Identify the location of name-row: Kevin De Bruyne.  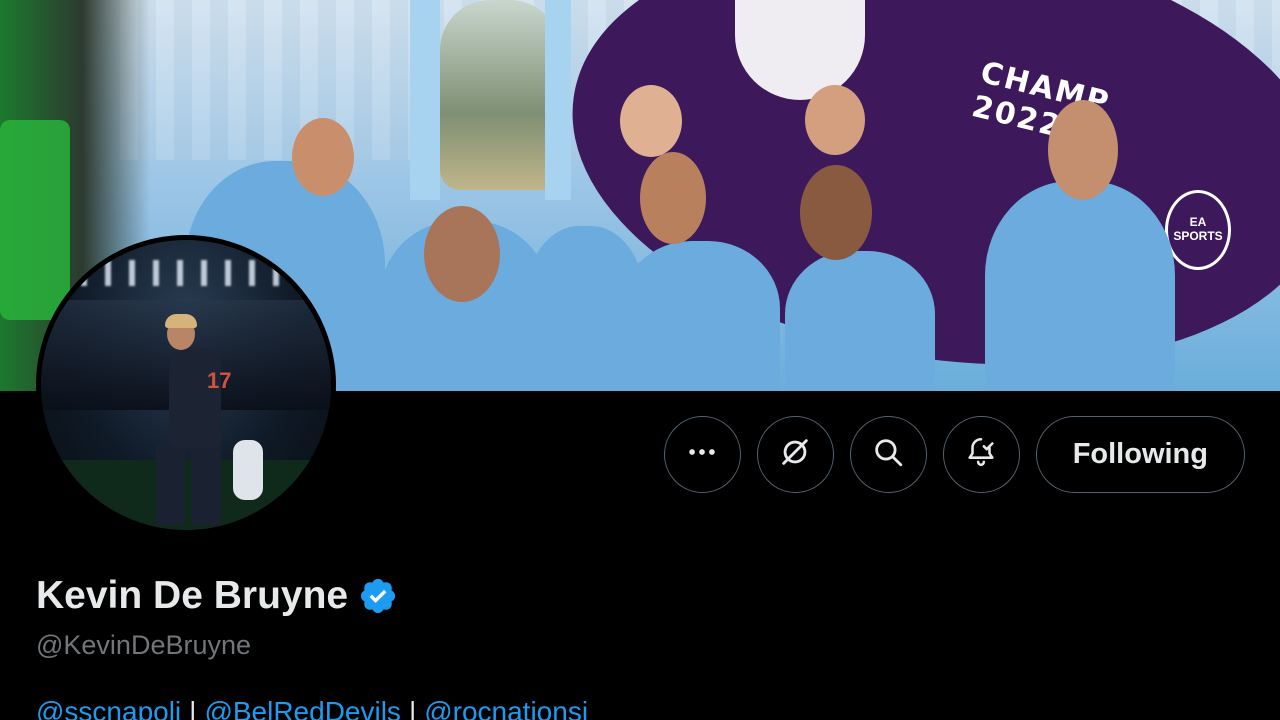
(217, 596).